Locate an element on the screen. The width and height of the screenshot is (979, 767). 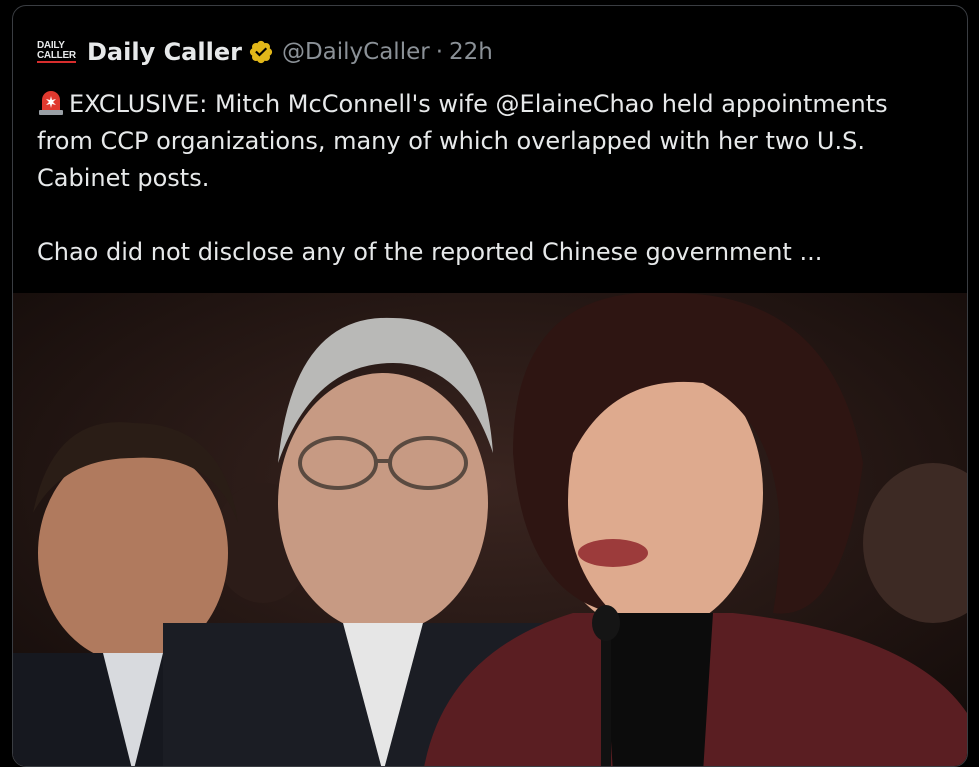
account-name: Daily Caller is located at coordinates (164, 52).